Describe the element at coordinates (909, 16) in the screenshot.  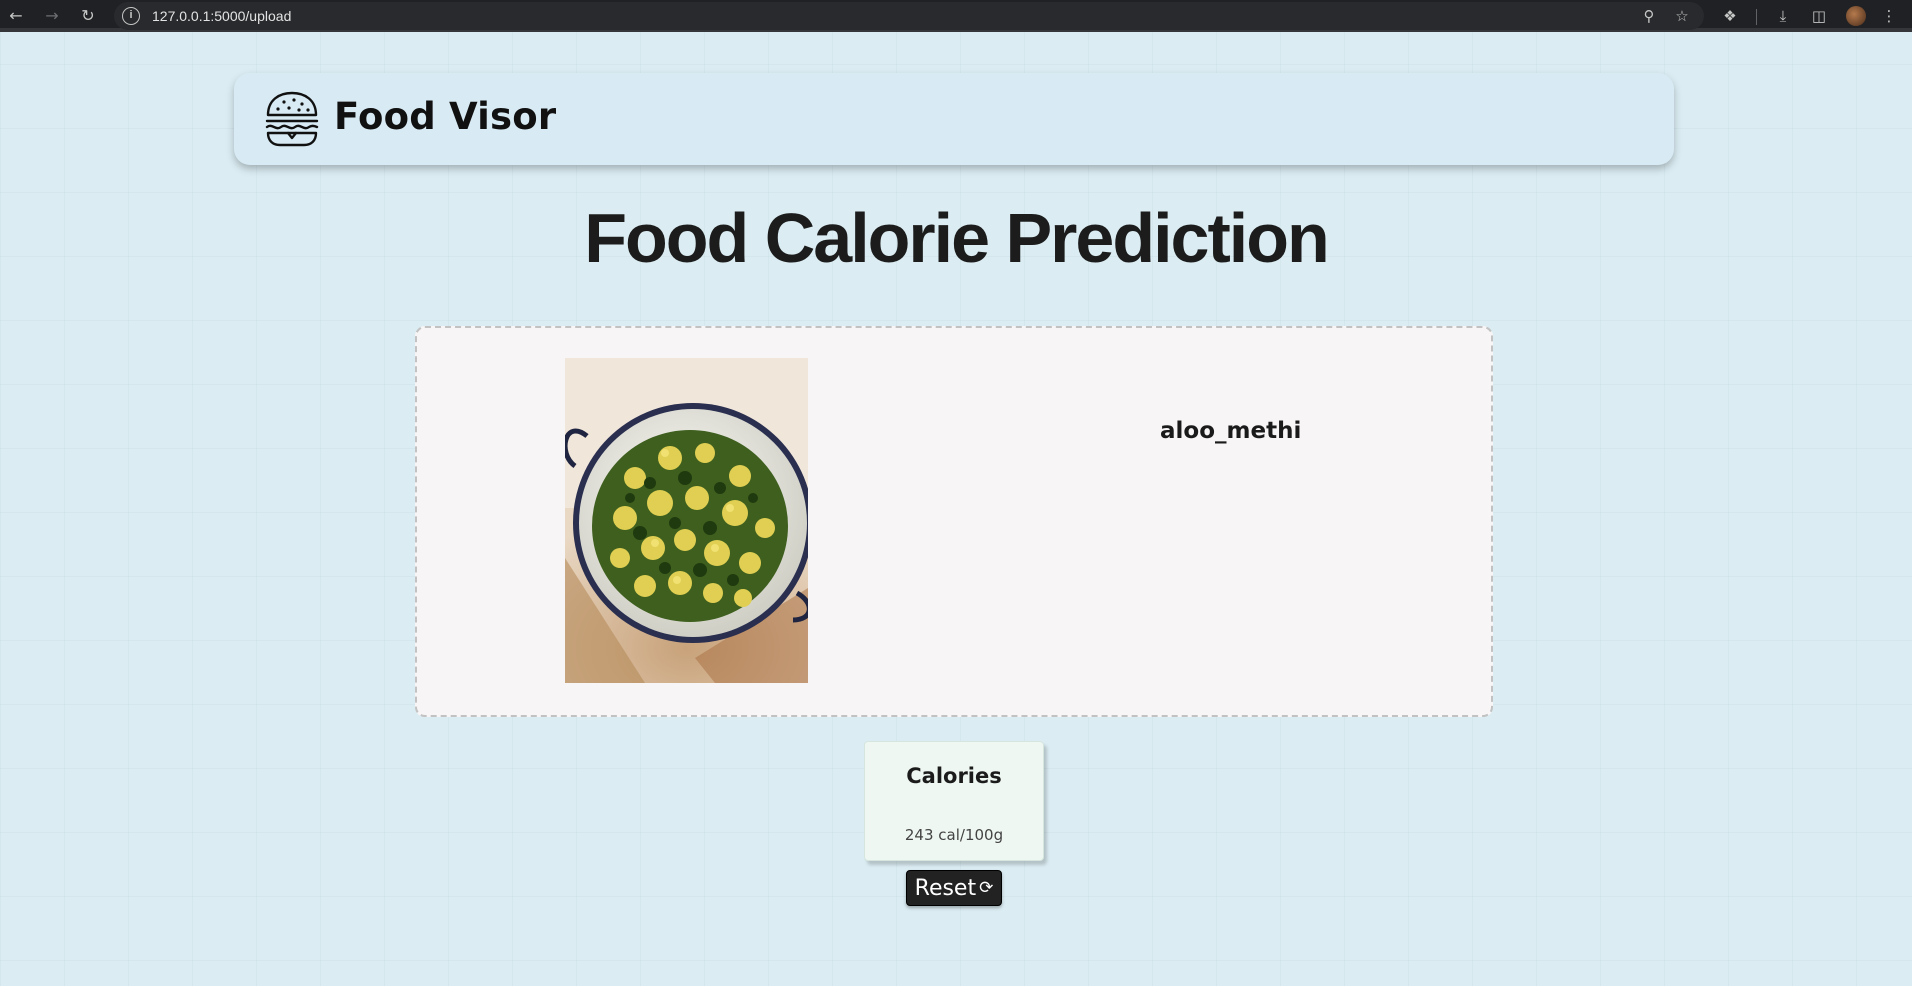
I see `address-bar: i 127.0.0.1:5000/upload ⚲ ☆` at that location.